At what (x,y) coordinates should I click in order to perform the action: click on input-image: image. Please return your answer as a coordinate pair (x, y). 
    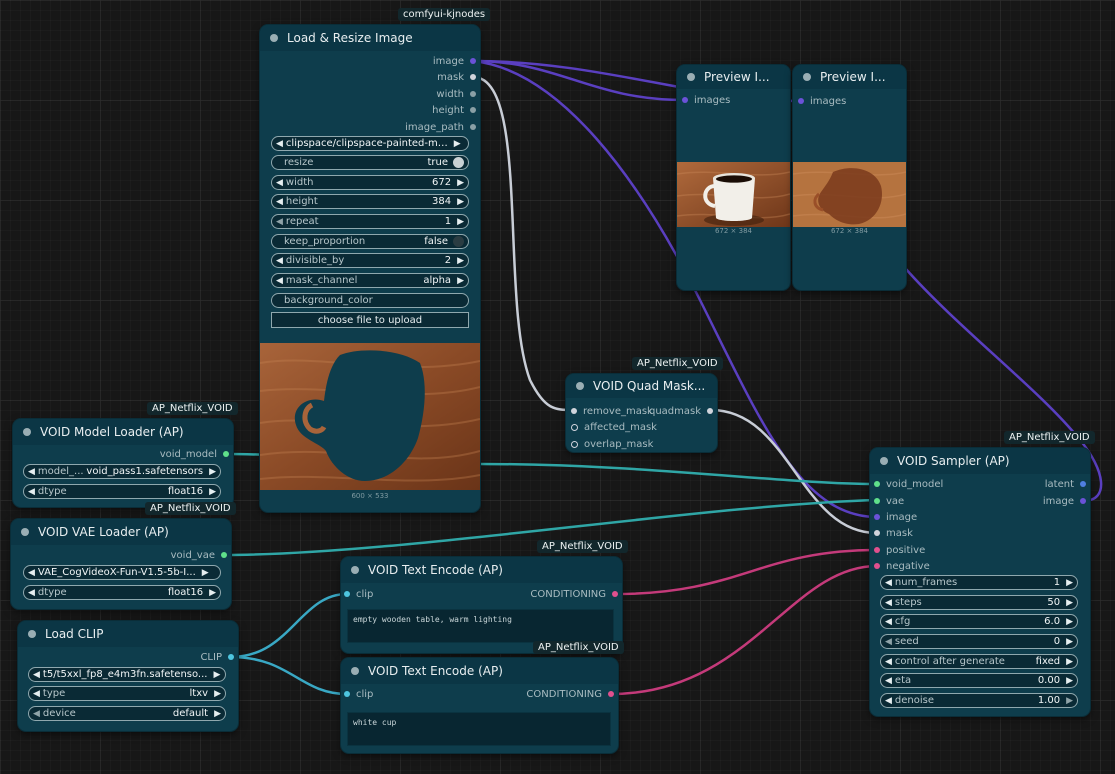
    Looking at the image, I should click on (895, 517).